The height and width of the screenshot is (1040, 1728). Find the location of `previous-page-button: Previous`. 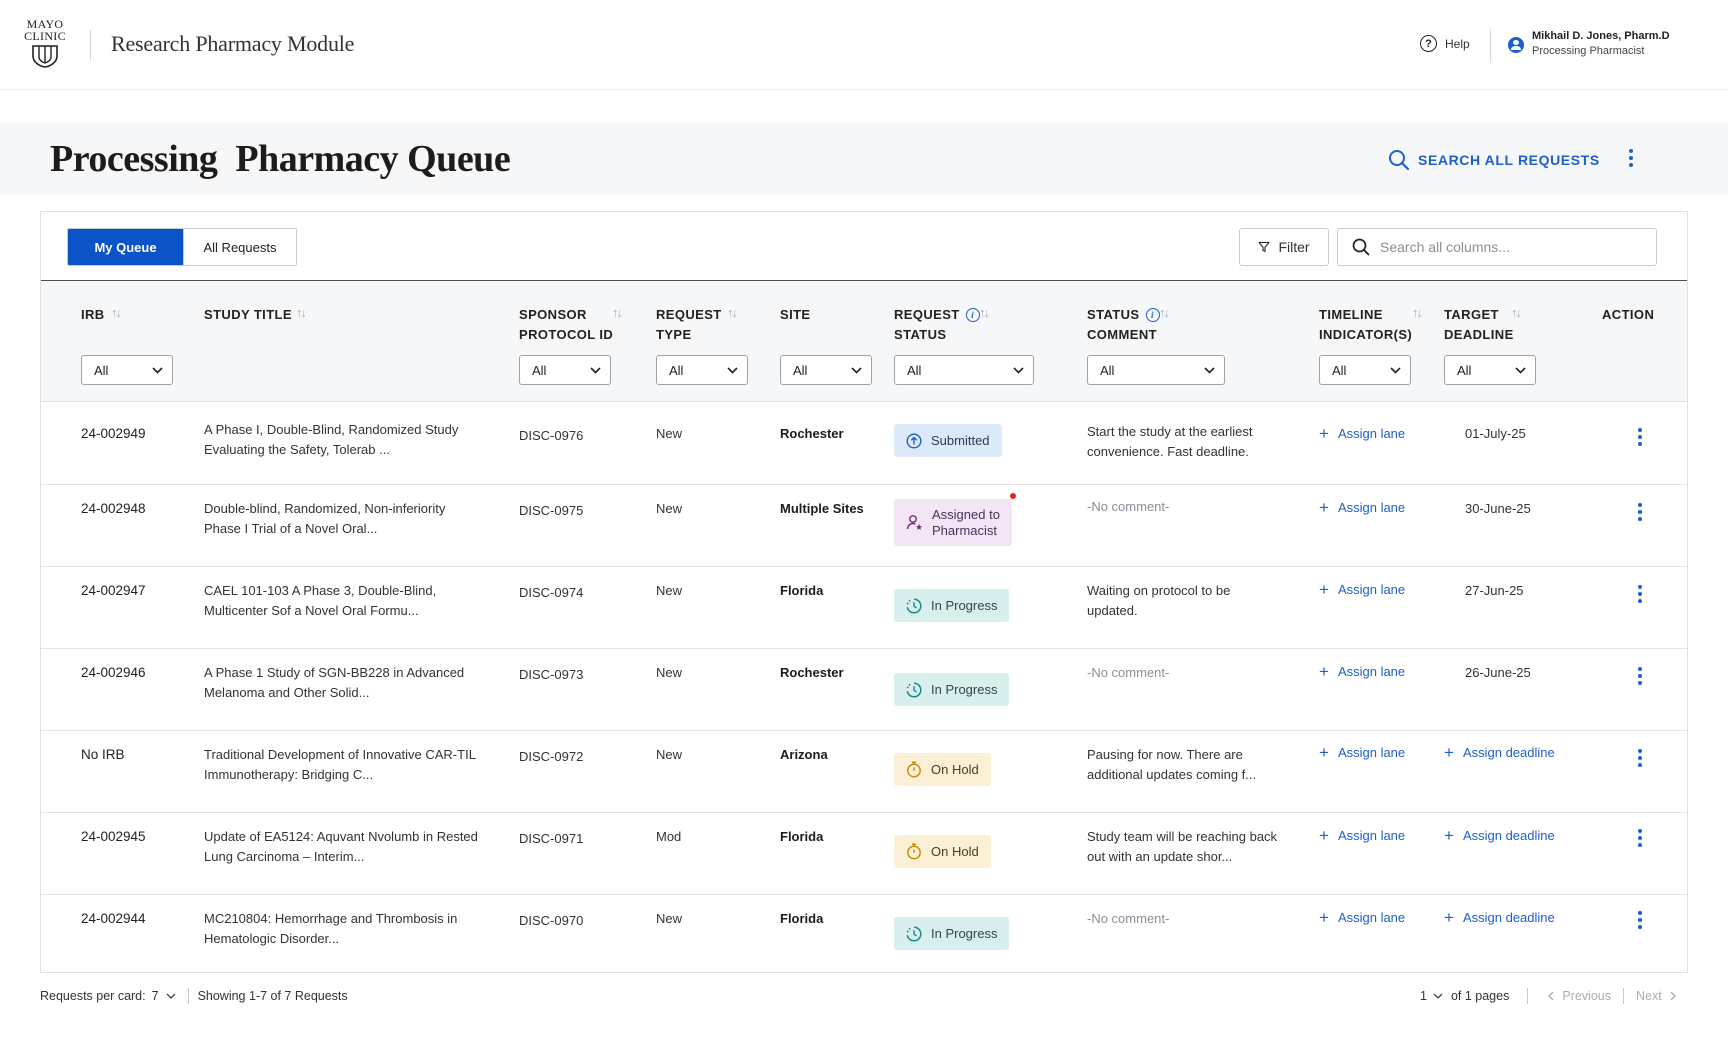

previous-page-button: Previous is located at coordinates (1579, 996).